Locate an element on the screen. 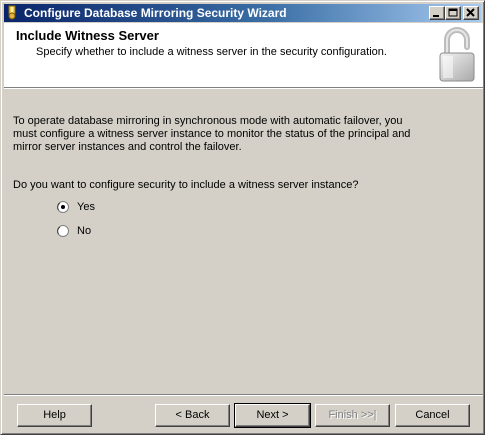 The height and width of the screenshot is (435, 485). radio-selected-icon is located at coordinates (63, 207).